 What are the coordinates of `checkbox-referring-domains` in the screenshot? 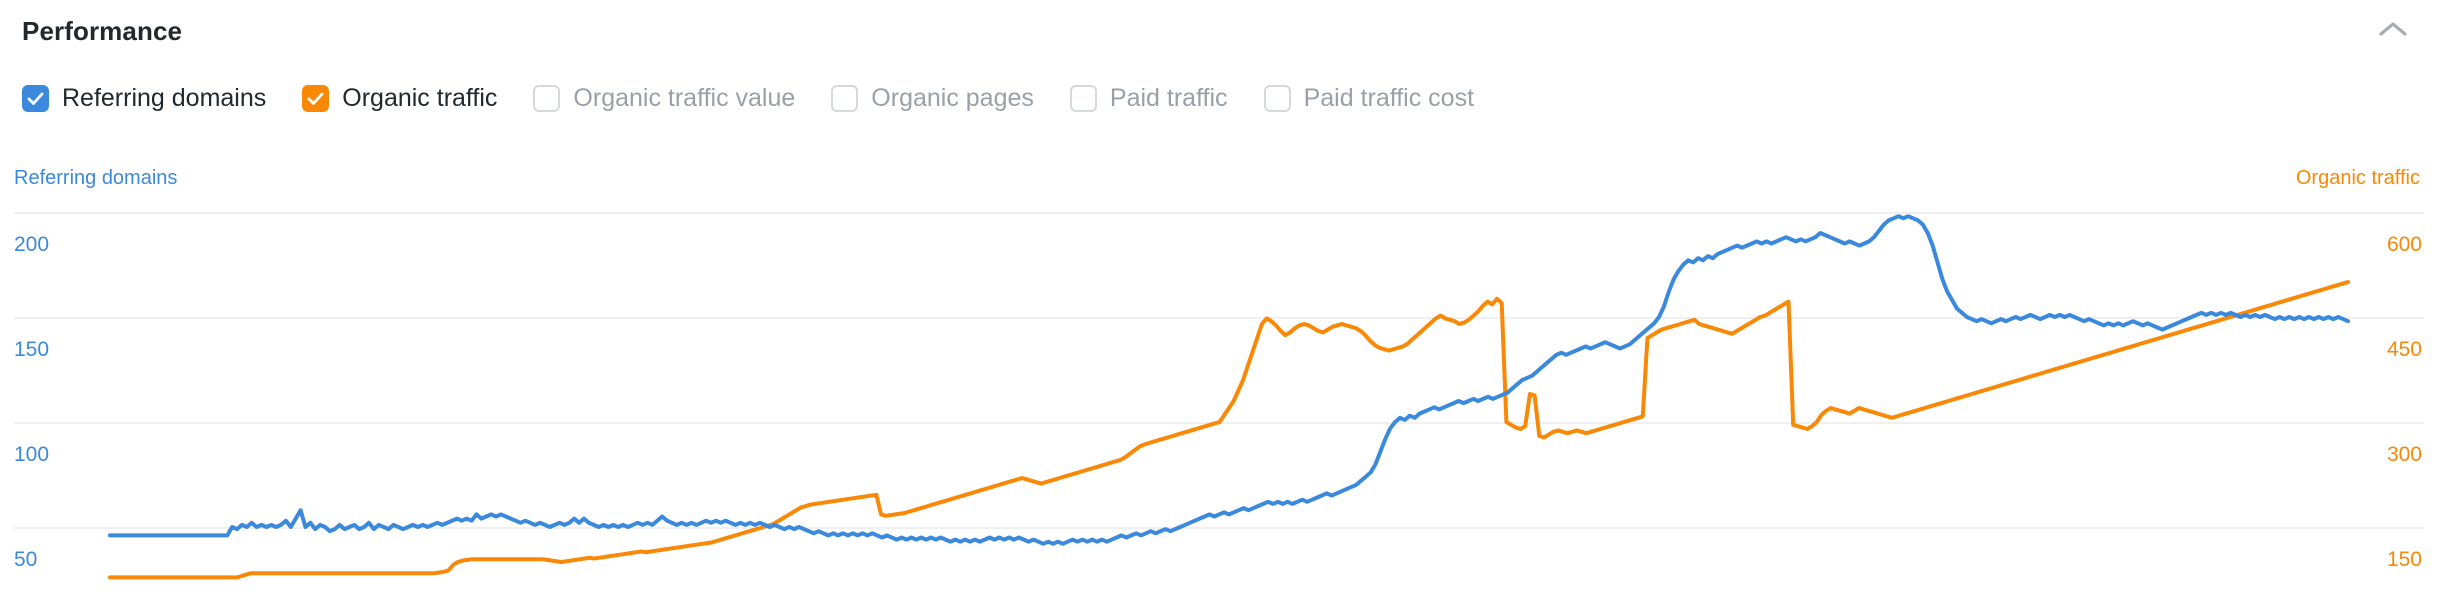 It's located at (35, 98).